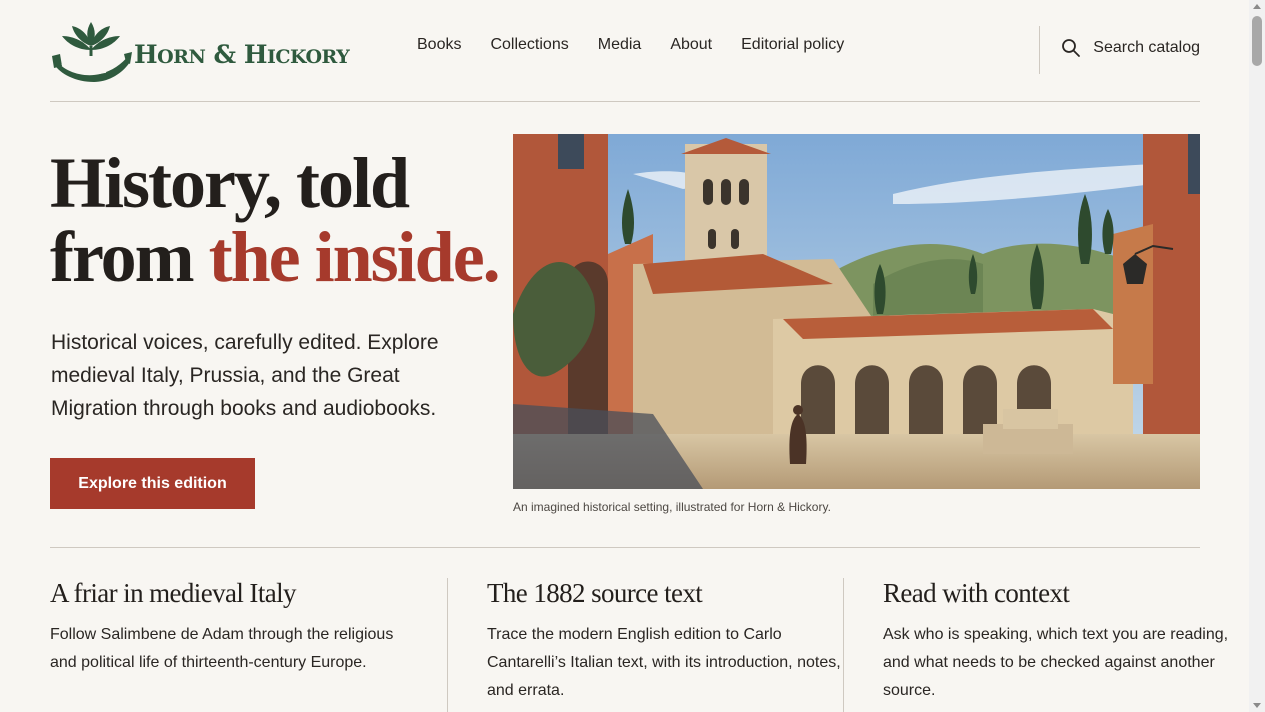  Describe the element at coordinates (1039, 50) in the screenshot. I see `nav-divider` at that location.